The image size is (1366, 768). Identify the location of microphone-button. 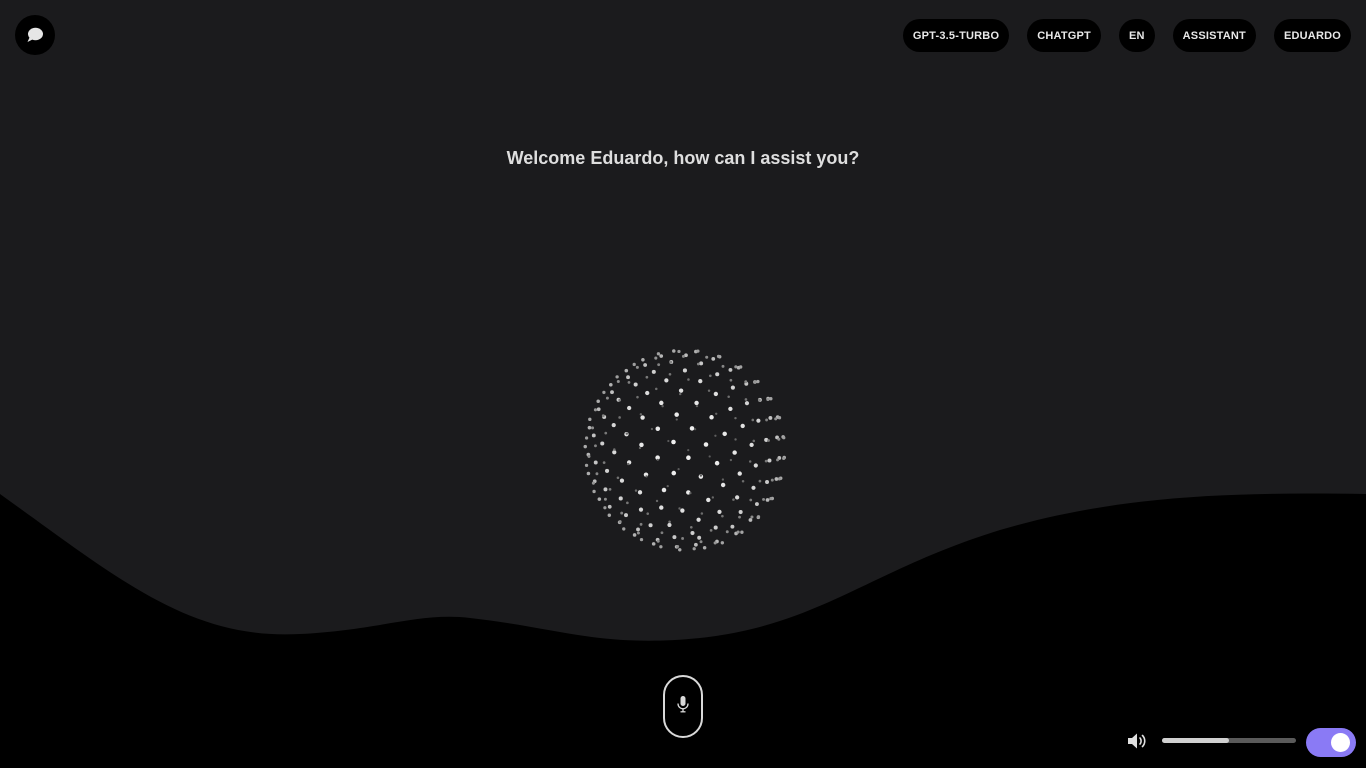
(683, 706).